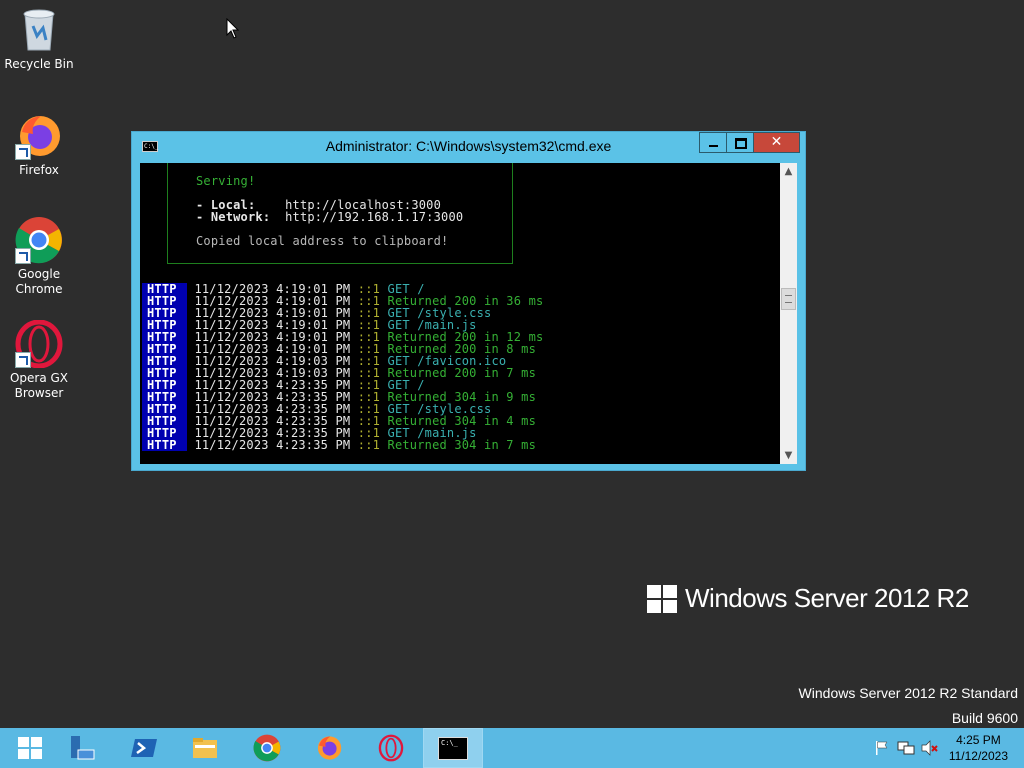 This screenshot has height=768, width=1024. I want to click on powershell-icon, so click(144, 748).